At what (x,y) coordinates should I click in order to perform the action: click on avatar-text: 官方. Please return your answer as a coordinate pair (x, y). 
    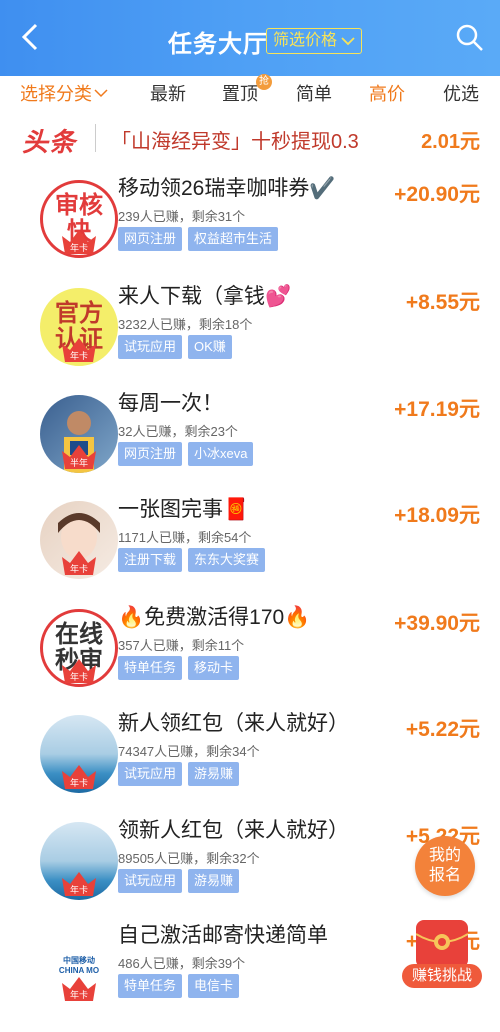
    Looking at the image, I should click on (79, 313).